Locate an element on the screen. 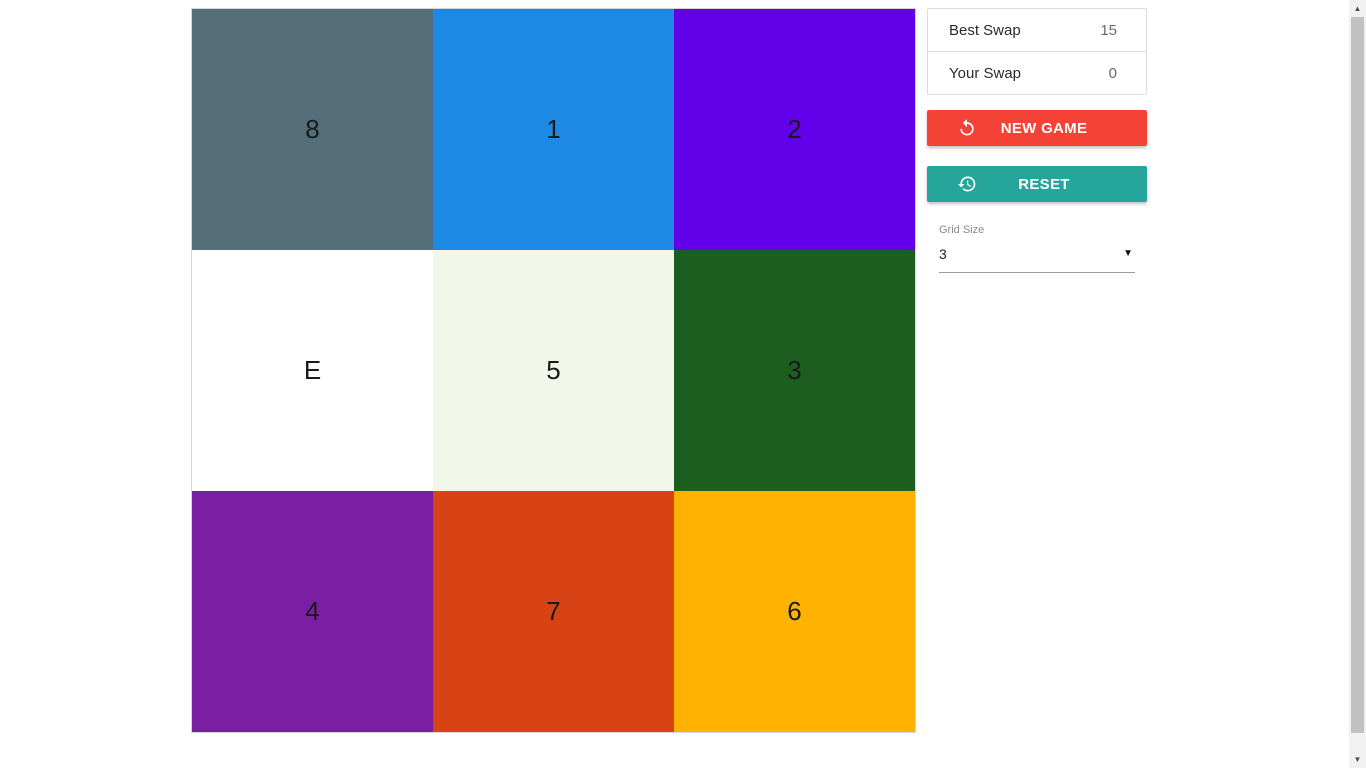  puzzle-tile: 1 is located at coordinates (553, 129).